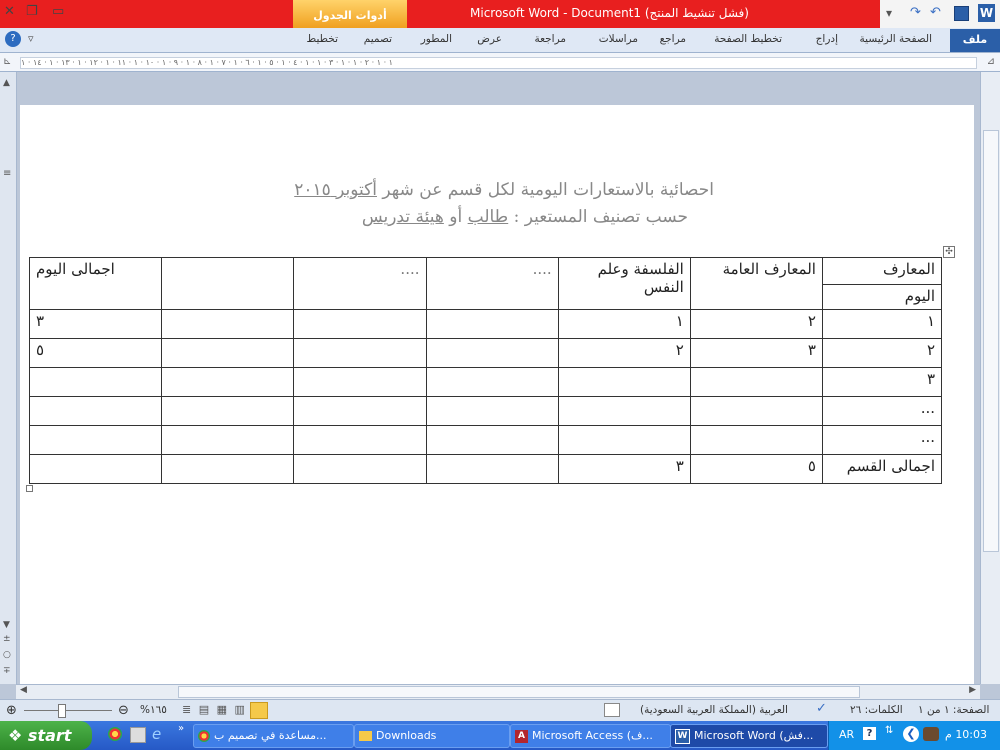 This screenshot has width=1000, height=750. Describe the element at coordinates (949, 252) in the screenshot. I see `table-move-handle-icon: ✣` at that location.